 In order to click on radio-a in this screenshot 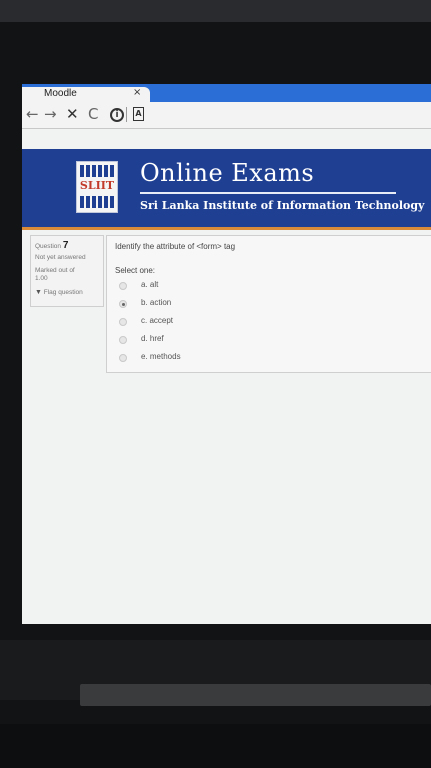, I will do `click(123, 286)`.